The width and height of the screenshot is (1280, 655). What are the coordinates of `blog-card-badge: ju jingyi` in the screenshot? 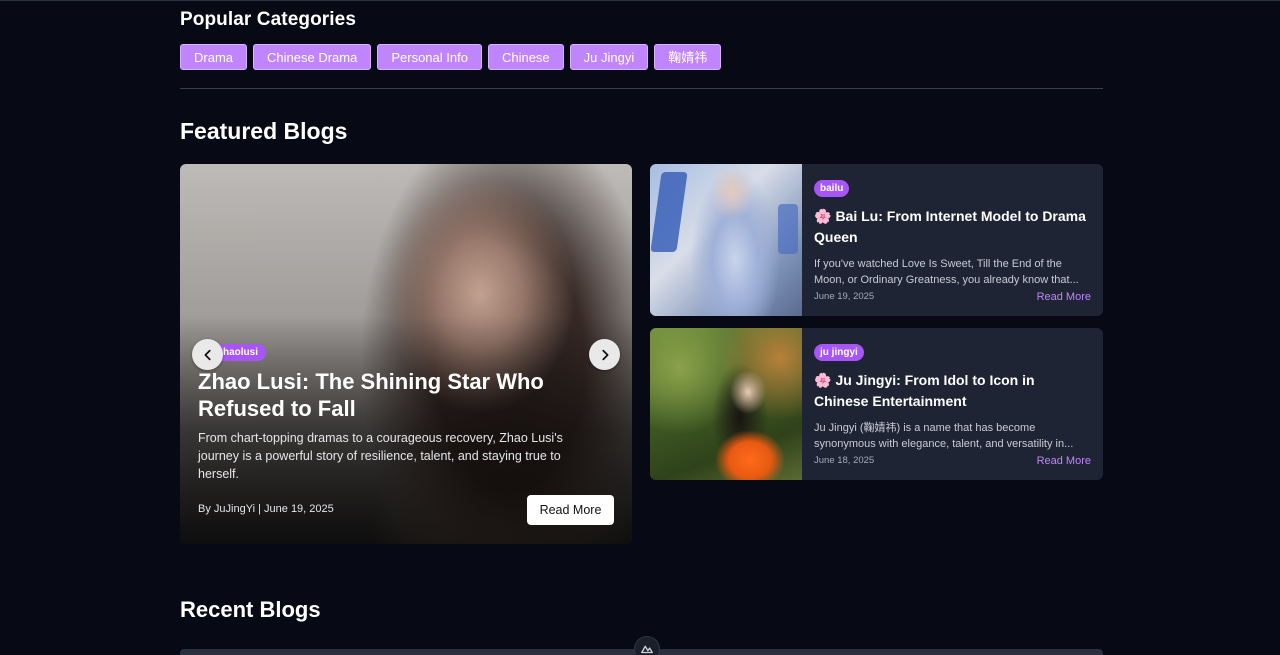 It's located at (839, 352).